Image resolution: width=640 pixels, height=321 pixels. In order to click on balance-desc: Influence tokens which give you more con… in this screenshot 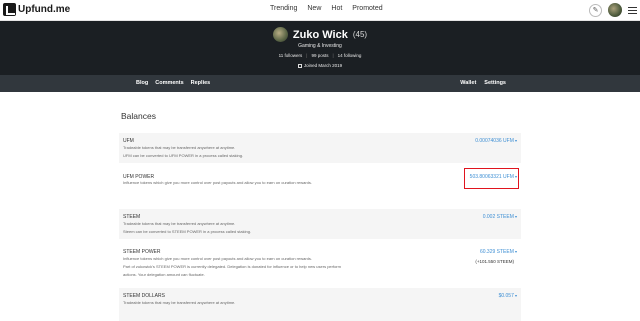, I will do `click(217, 182)`.